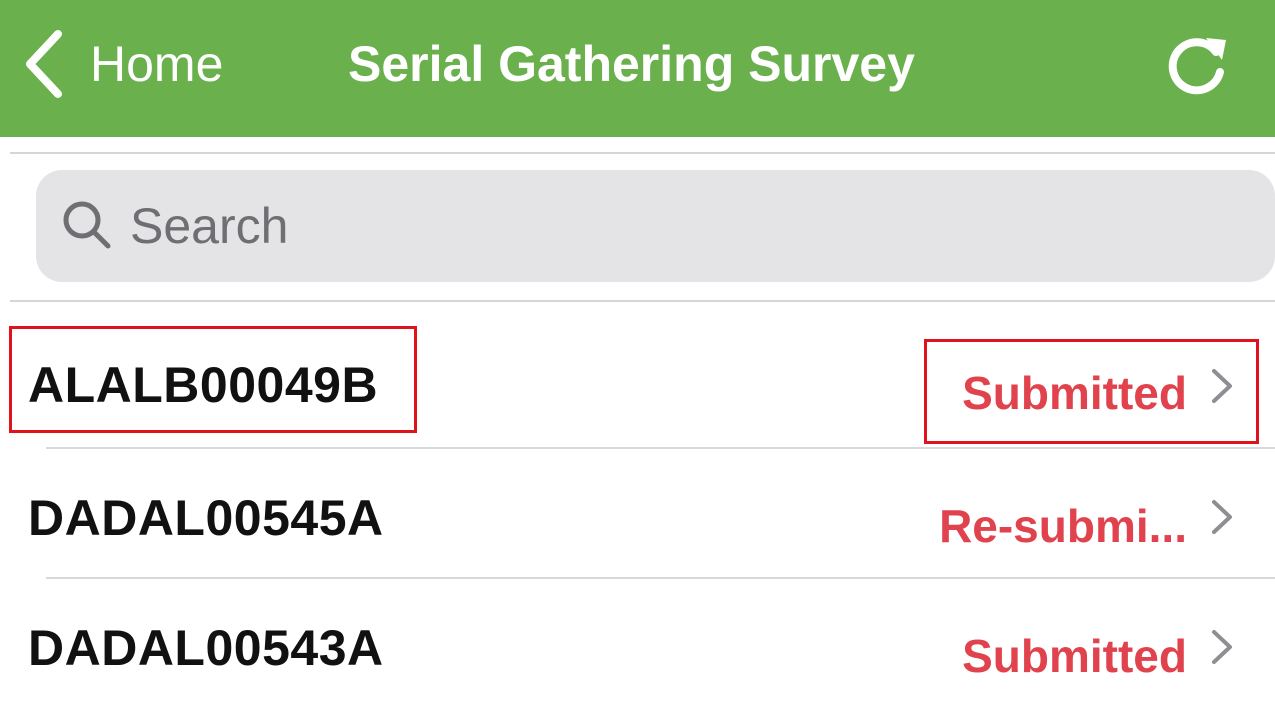 Image resolution: width=1275 pixels, height=709 pixels. Describe the element at coordinates (631, 64) in the screenshot. I see `page-title: Serial Gathering Survey` at that location.